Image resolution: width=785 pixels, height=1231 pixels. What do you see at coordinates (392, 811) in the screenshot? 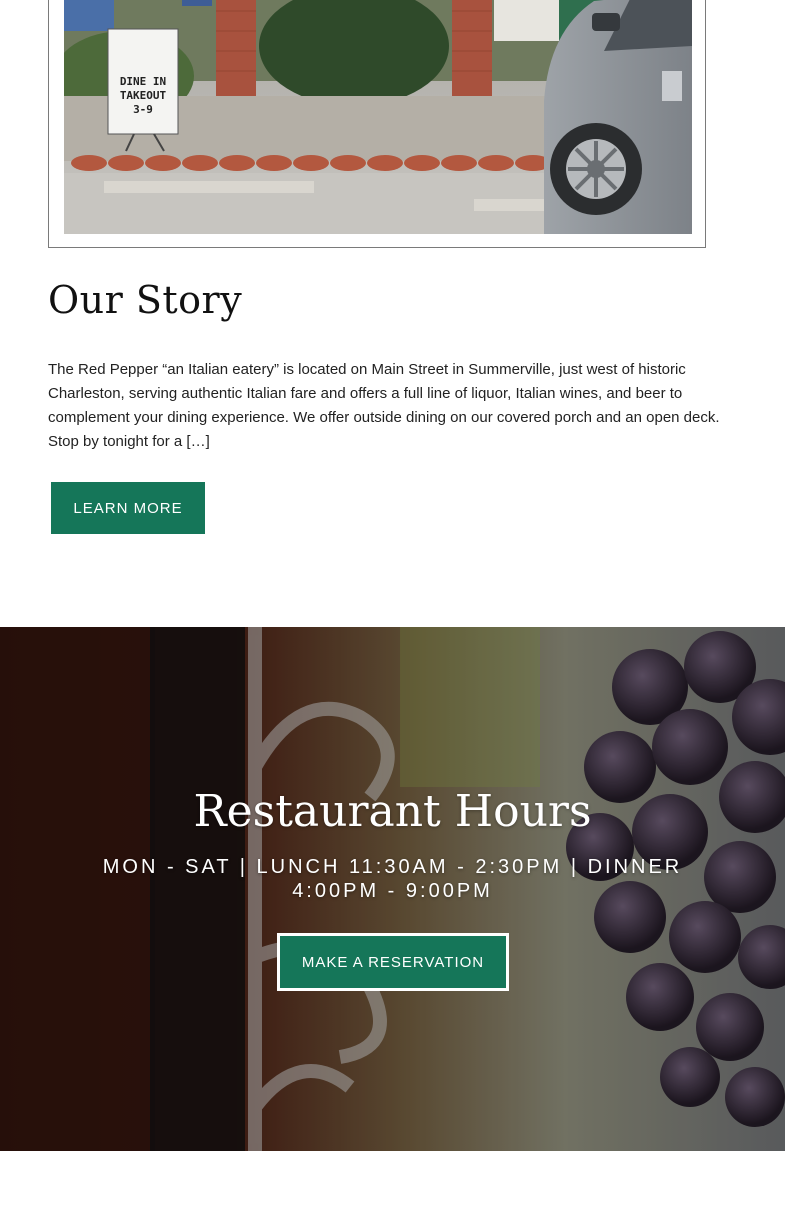
I see `hours-title: Restaurant Hours` at bounding box center [392, 811].